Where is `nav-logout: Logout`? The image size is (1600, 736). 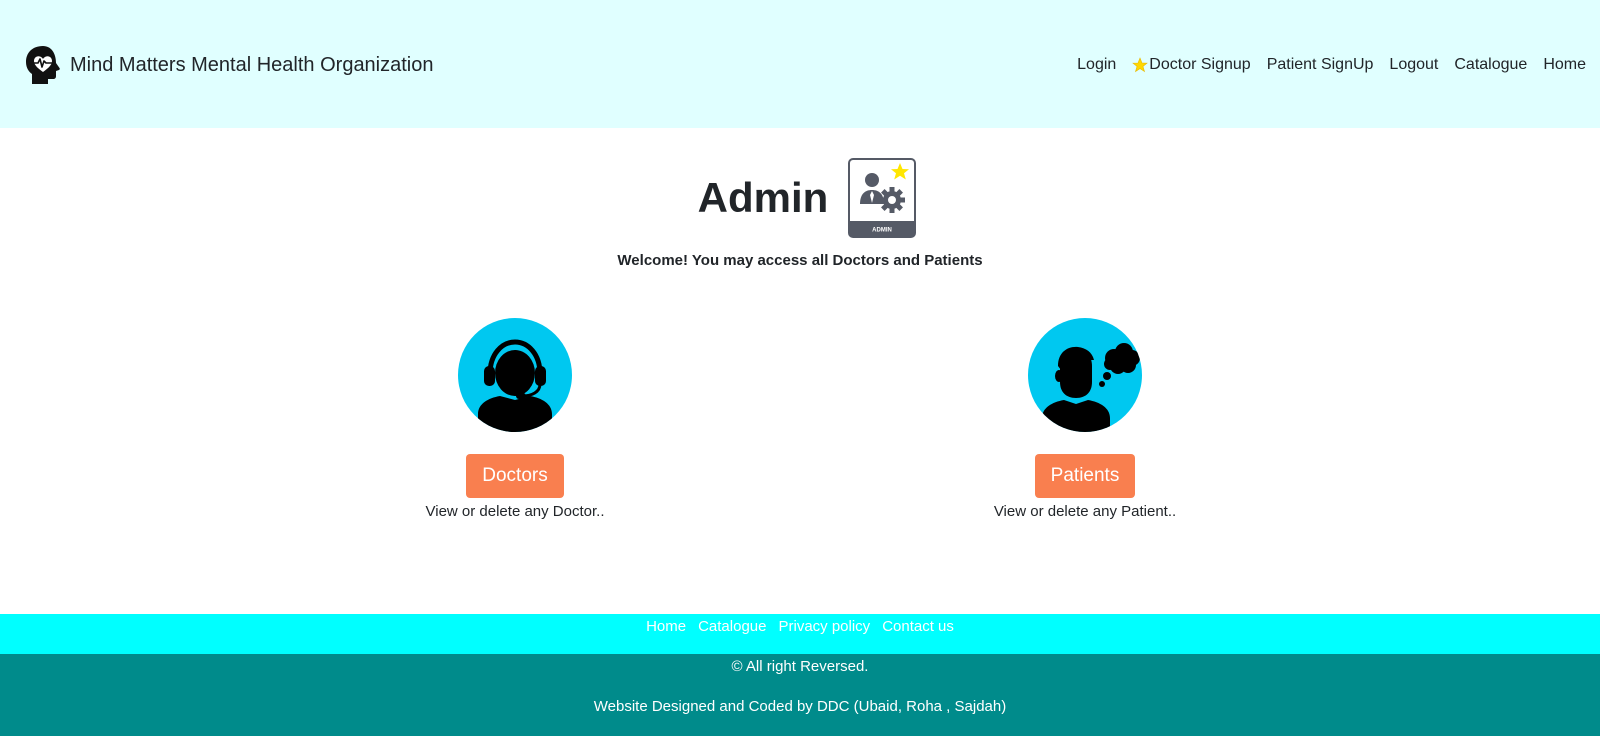 nav-logout: Logout is located at coordinates (1413, 65).